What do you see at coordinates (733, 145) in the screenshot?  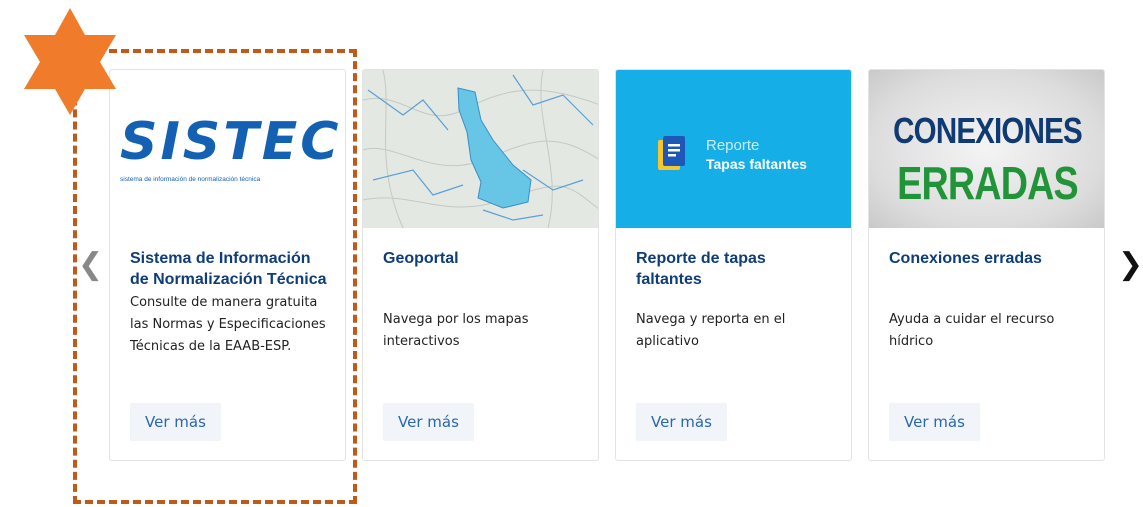 I see `banner-line-1: Reporte` at bounding box center [733, 145].